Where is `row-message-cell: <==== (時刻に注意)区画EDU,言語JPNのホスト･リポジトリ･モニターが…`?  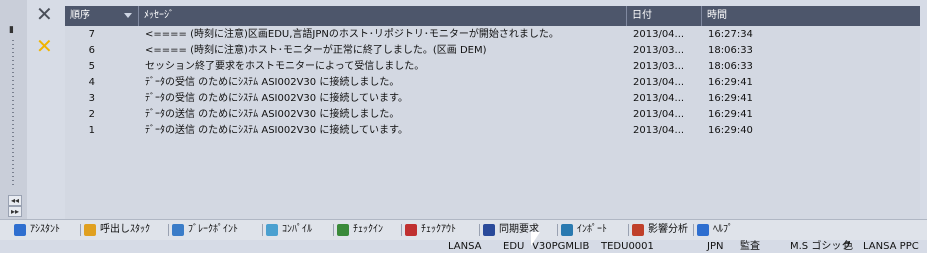
row-message-cell: <==== (時刻に注意)区画EDU,言語JPNのホスト･リポジトリ･モニターが… is located at coordinates (352, 34).